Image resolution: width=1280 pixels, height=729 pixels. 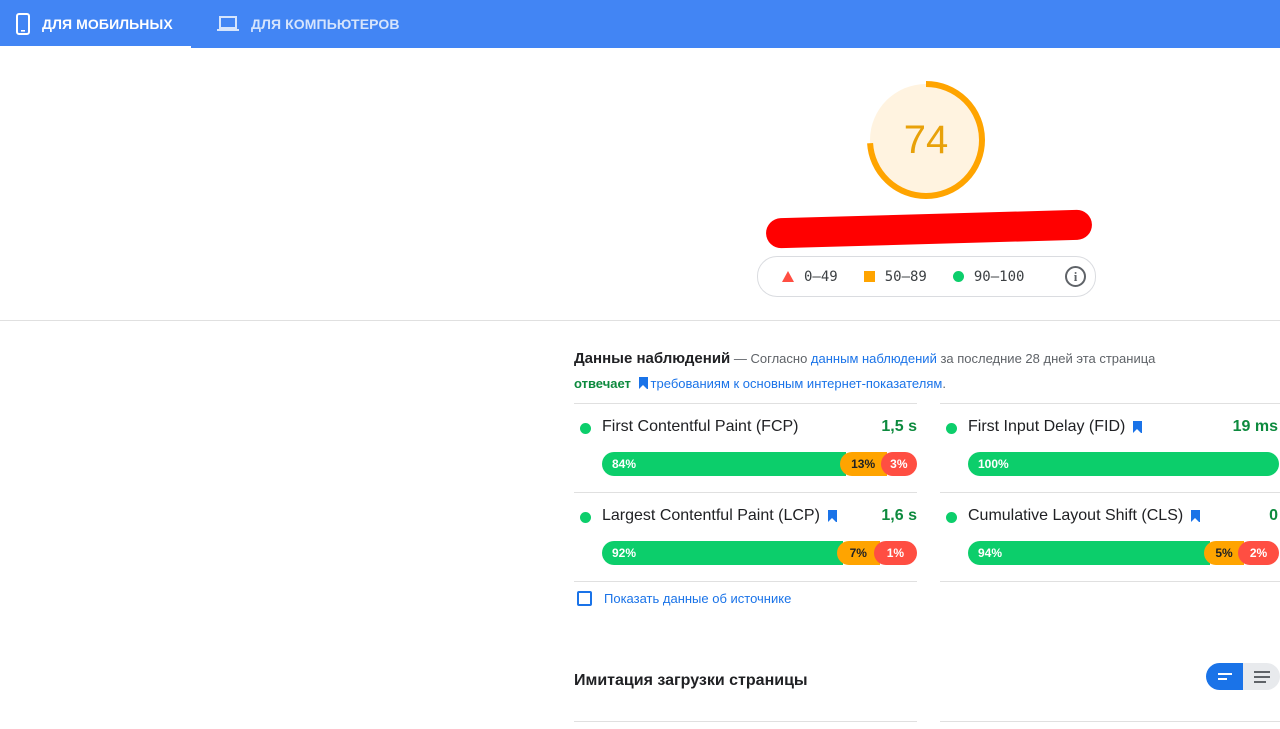 I want to click on field-data-intro: — Согласно, so click(x=770, y=358).